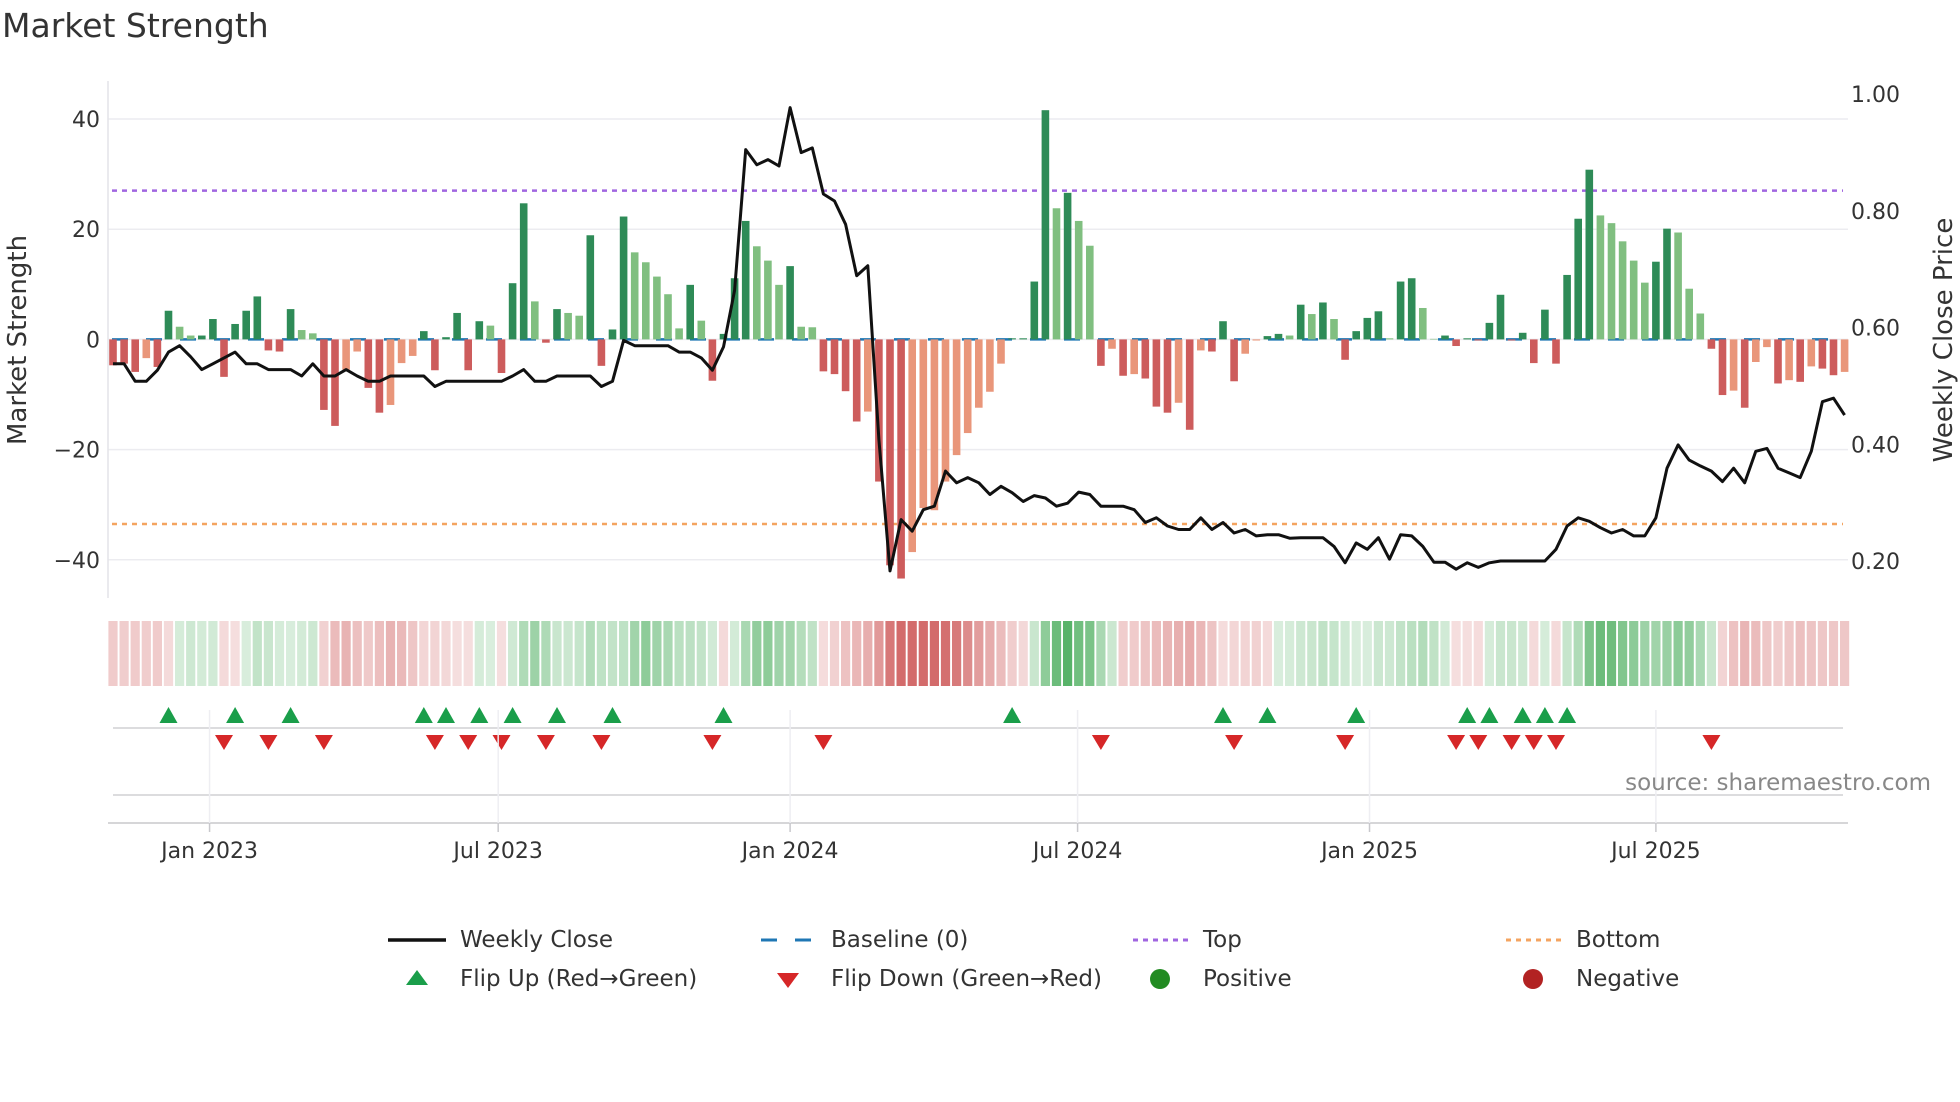  What do you see at coordinates (1875, 329) in the screenshot?
I see `y-right-tick-label: 0.60` at bounding box center [1875, 329].